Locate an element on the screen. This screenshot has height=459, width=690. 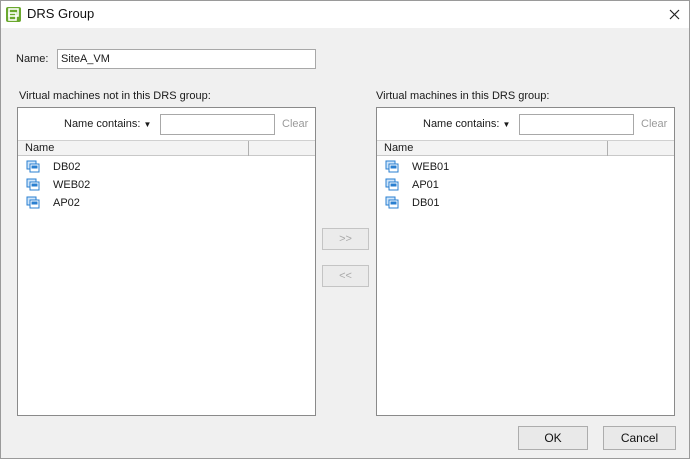
vm-list-item: AP01 is located at coordinates (525, 185).